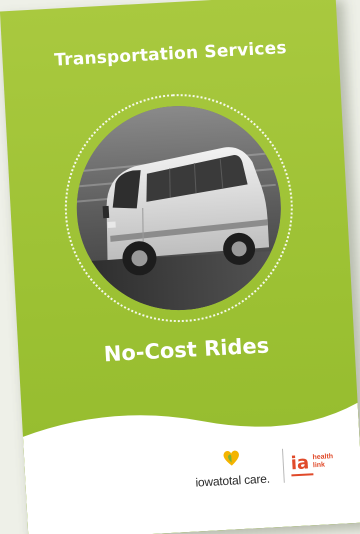 The image size is (360, 534). Describe the element at coordinates (300, 463) in the screenshot. I see `ia-letters: ia` at that location.